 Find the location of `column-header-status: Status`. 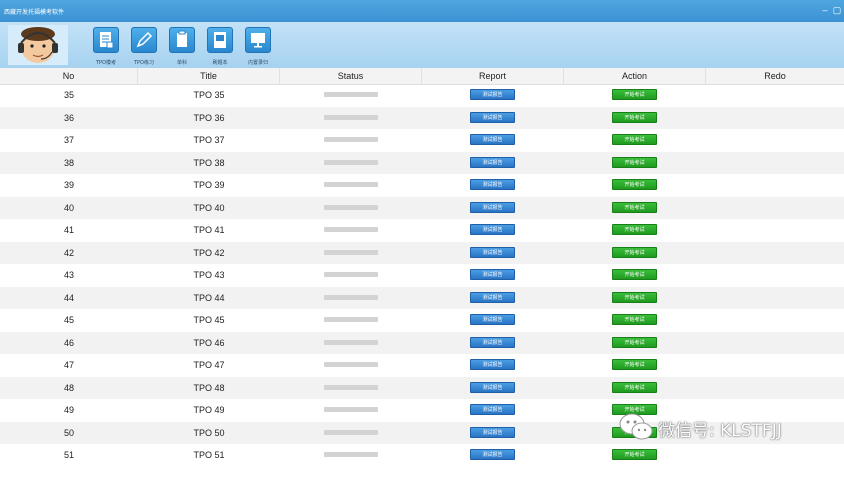

column-header-status: Status is located at coordinates (351, 76).